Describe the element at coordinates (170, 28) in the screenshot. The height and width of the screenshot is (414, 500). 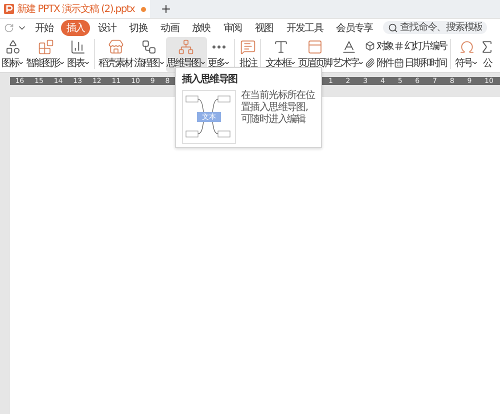
I see `menu-tab: 动画` at that location.